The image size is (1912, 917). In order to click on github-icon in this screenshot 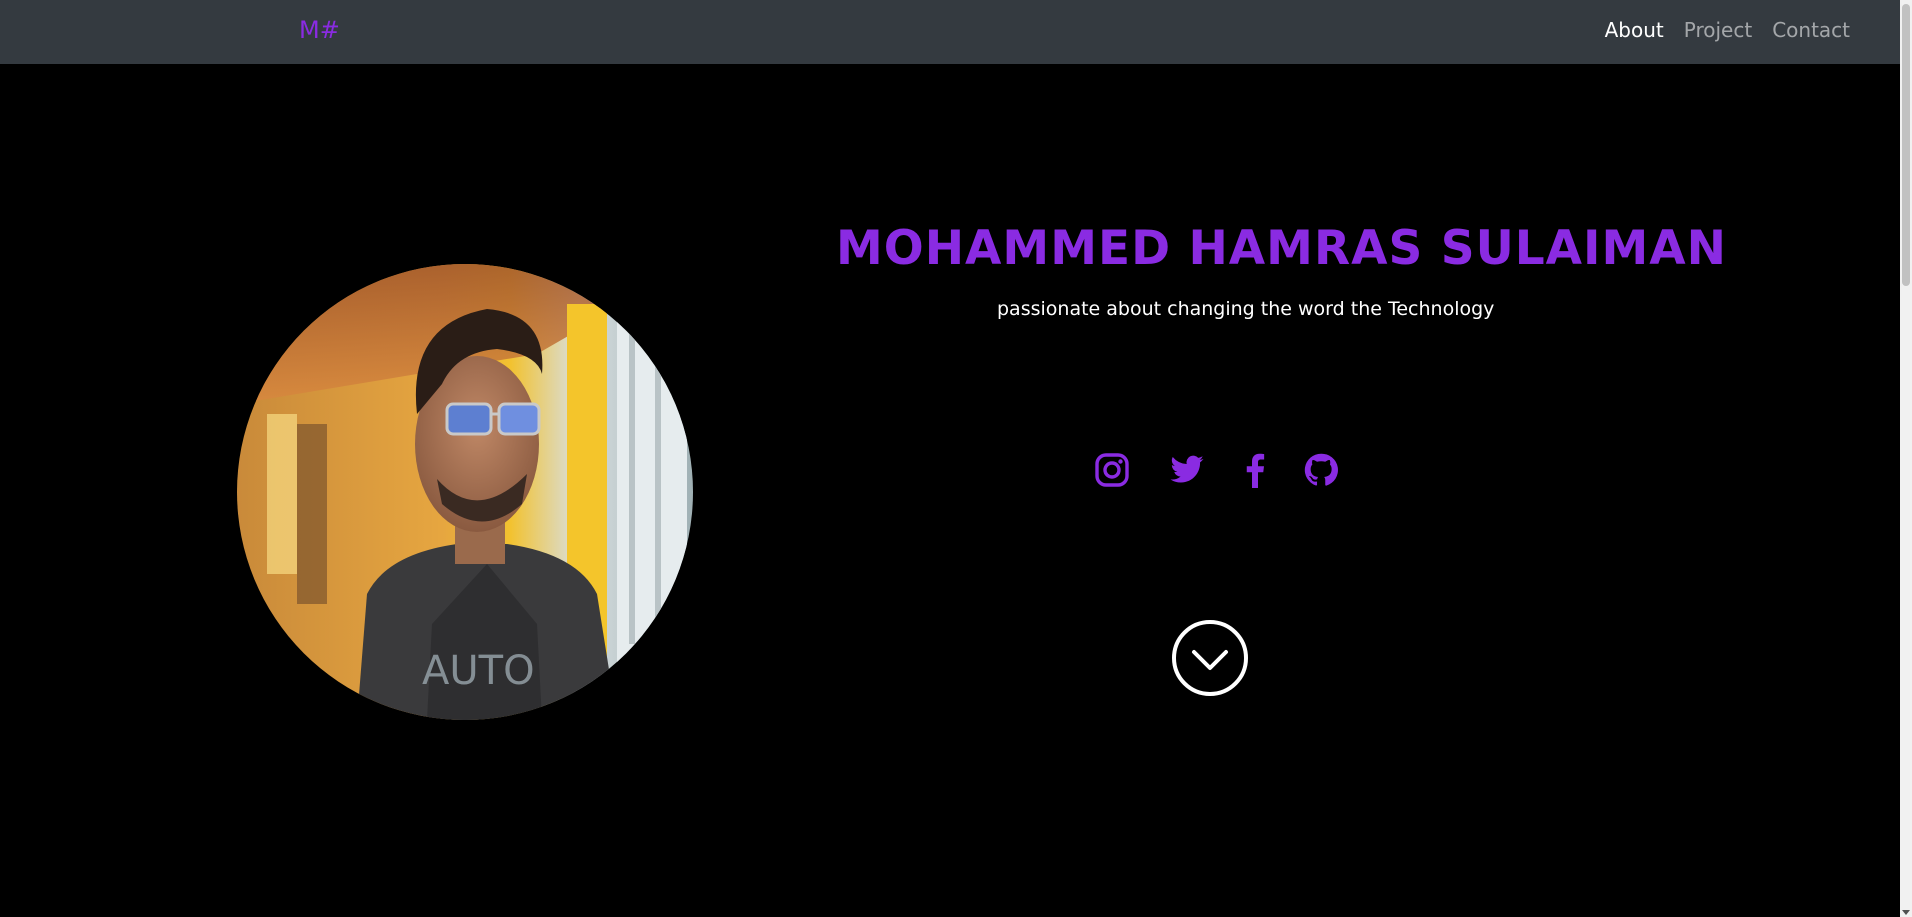, I will do `click(1321, 469)`.